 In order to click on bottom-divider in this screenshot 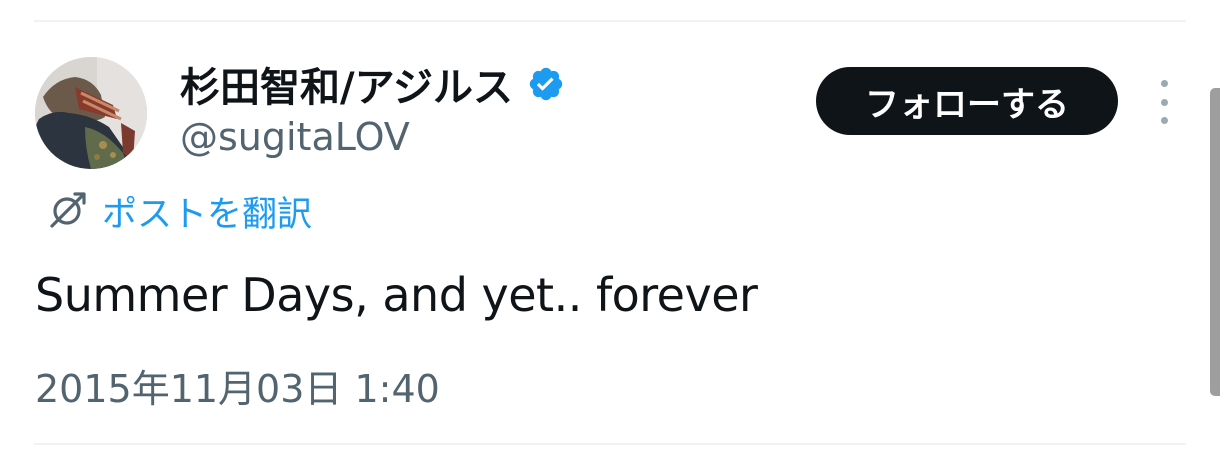, I will do `click(610, 444)`.